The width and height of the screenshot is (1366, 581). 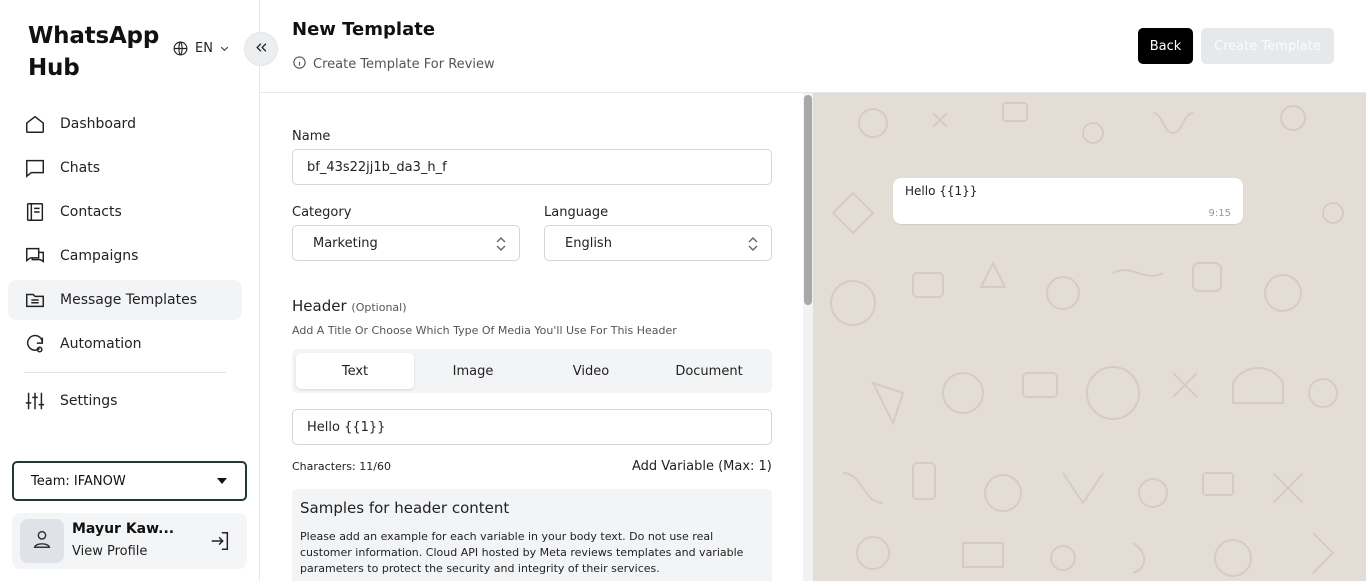 I want to click on view-profile-link: View Profile, so click(x=109, y=551).